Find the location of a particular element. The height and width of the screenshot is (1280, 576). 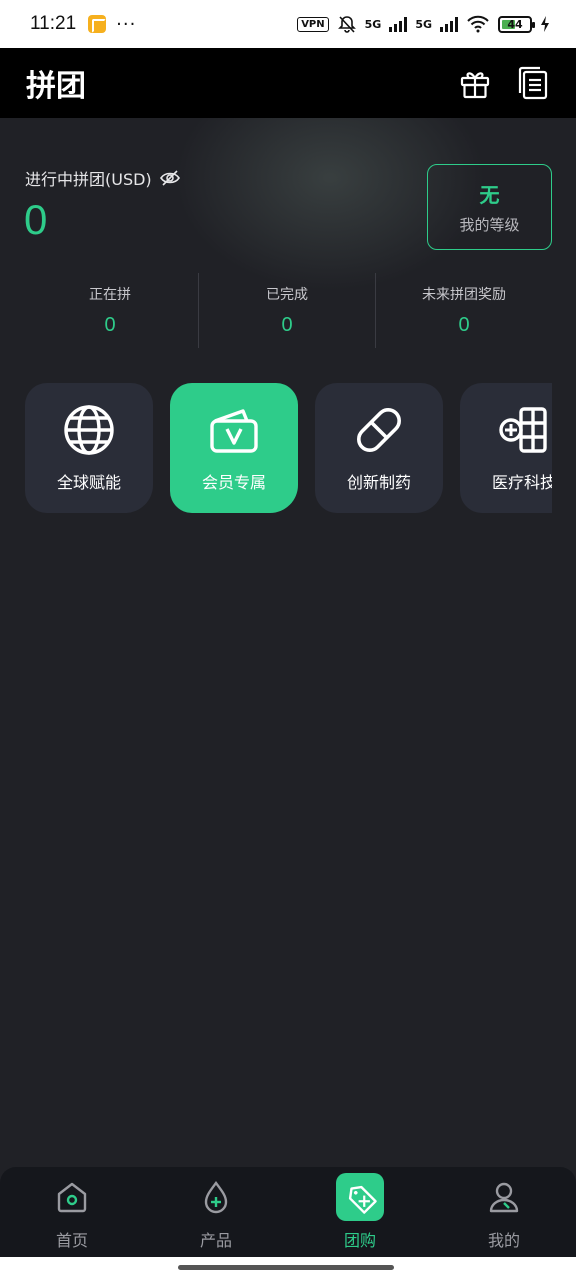

category-label: 创新制药 is located at coordinates (378, 482).